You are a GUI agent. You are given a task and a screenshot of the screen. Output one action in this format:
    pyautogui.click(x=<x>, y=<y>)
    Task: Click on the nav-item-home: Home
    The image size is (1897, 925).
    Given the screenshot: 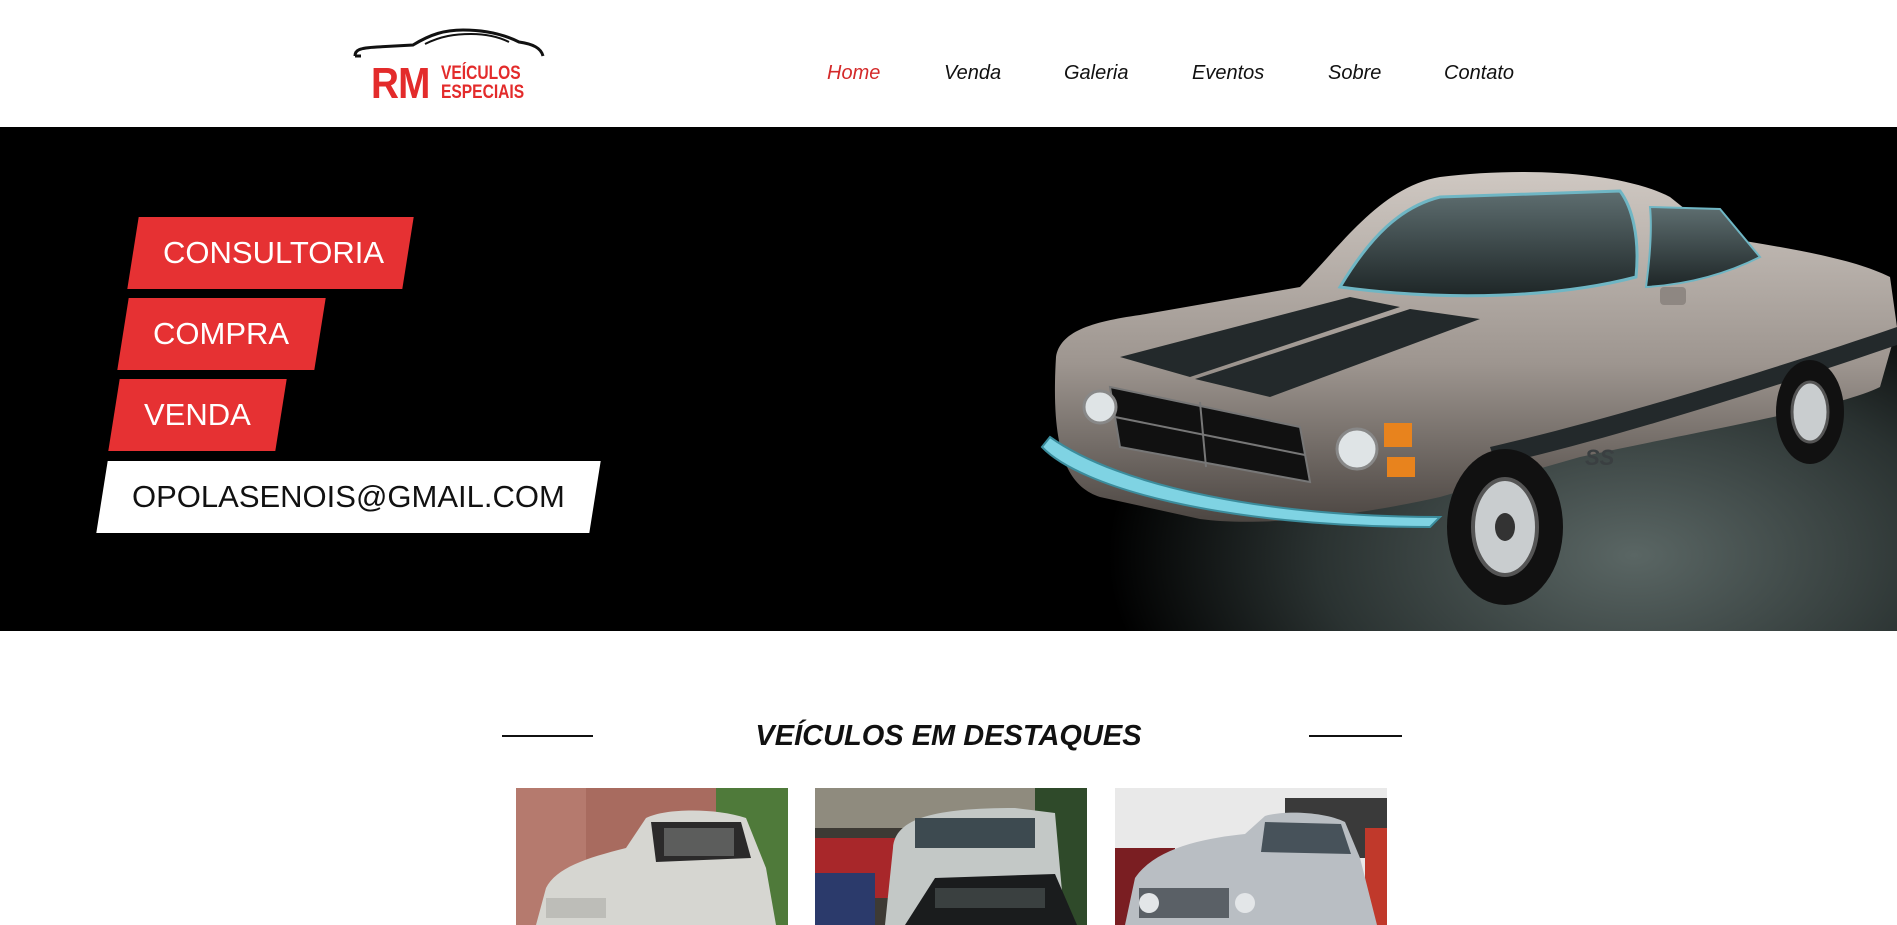 What is the action you would take?
    pyautogui.click(x=853, y=73)
    